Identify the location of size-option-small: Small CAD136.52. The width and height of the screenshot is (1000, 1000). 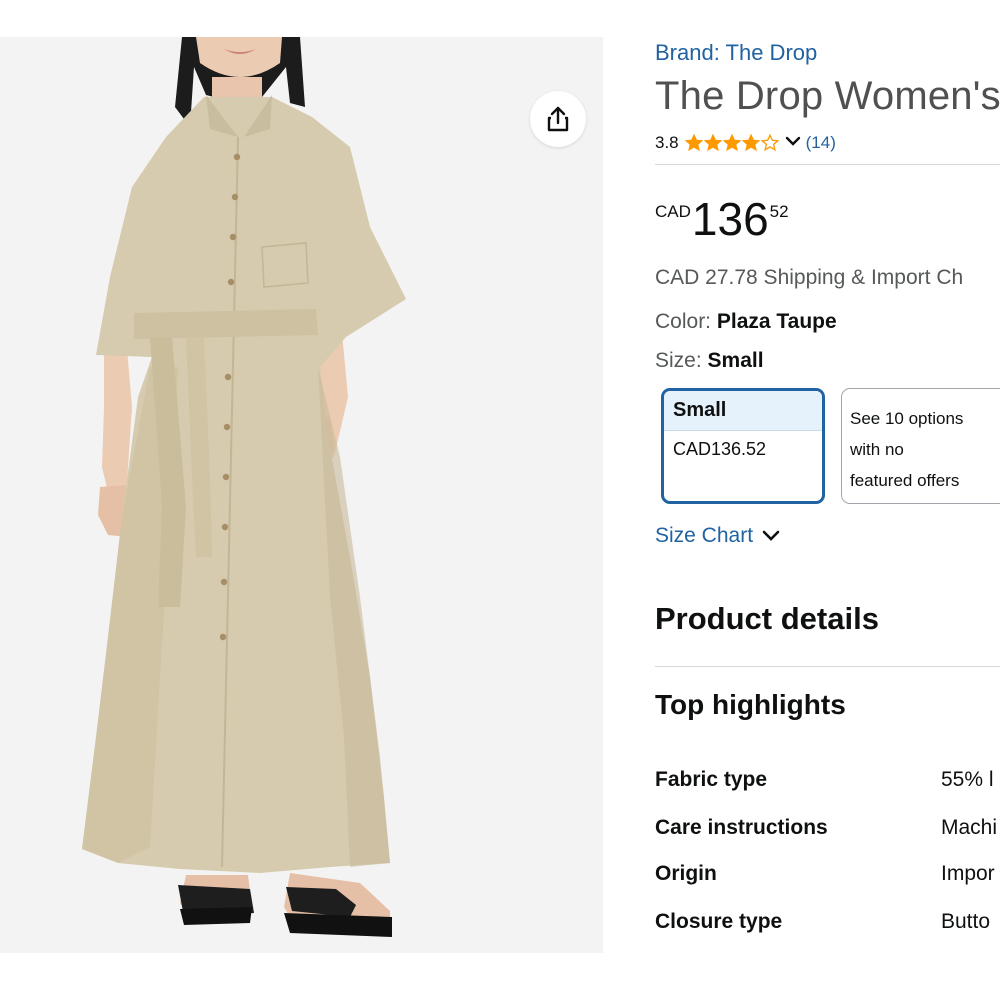
(743, 446).